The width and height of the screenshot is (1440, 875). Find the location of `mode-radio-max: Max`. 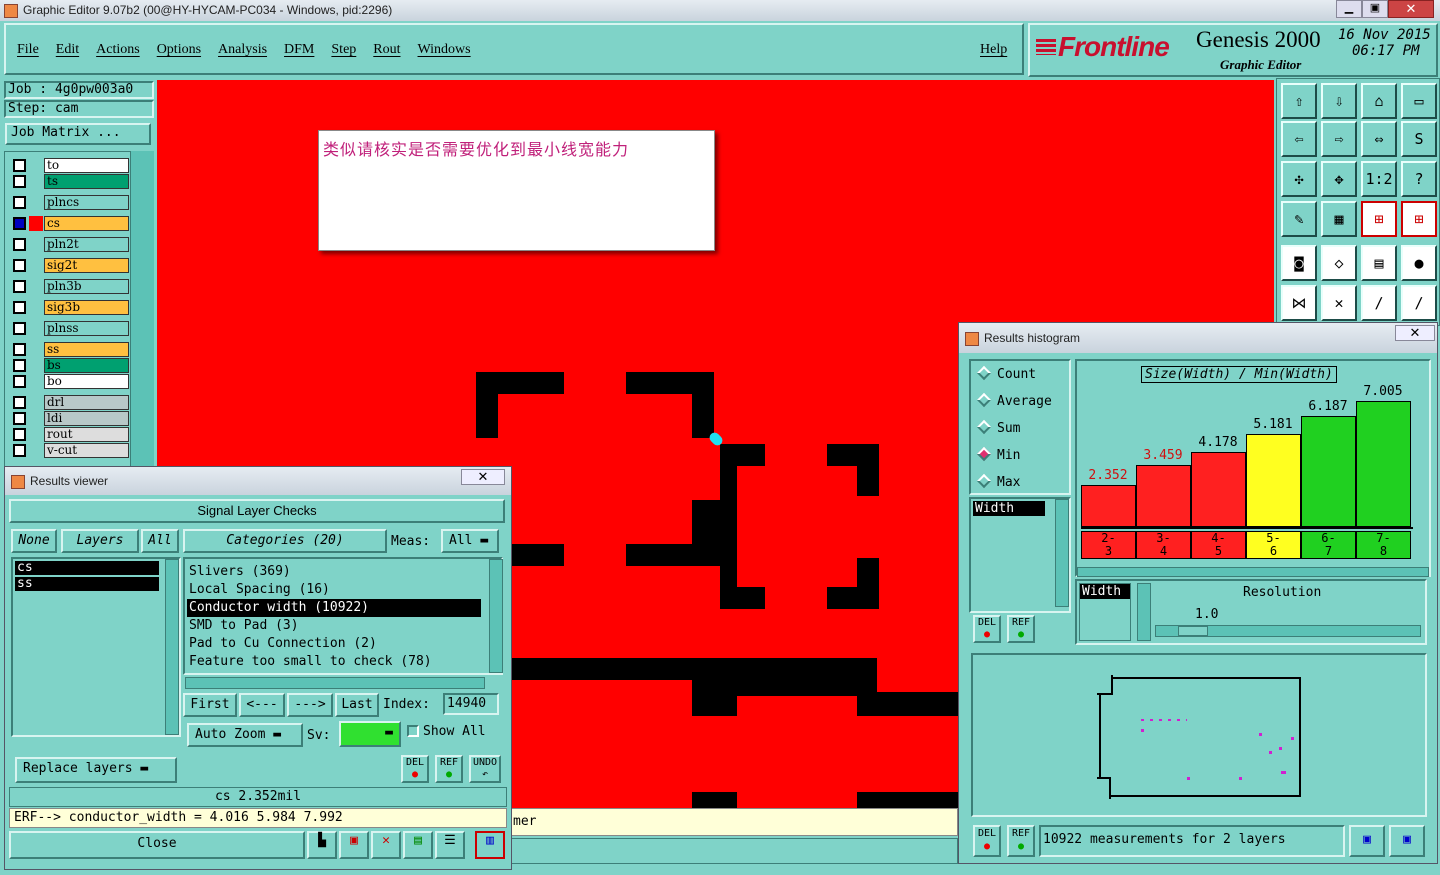

mode-radio-max: Max is located at coordinates (998, 481).